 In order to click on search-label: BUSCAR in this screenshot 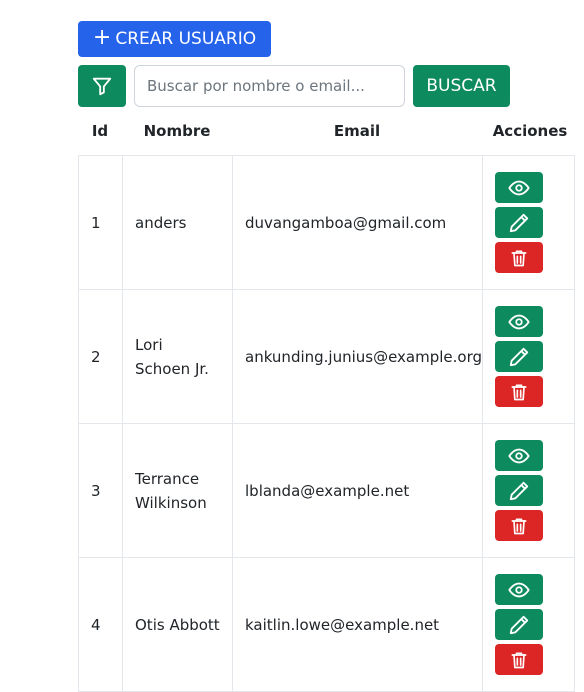, I will do `click(461, 86)`.